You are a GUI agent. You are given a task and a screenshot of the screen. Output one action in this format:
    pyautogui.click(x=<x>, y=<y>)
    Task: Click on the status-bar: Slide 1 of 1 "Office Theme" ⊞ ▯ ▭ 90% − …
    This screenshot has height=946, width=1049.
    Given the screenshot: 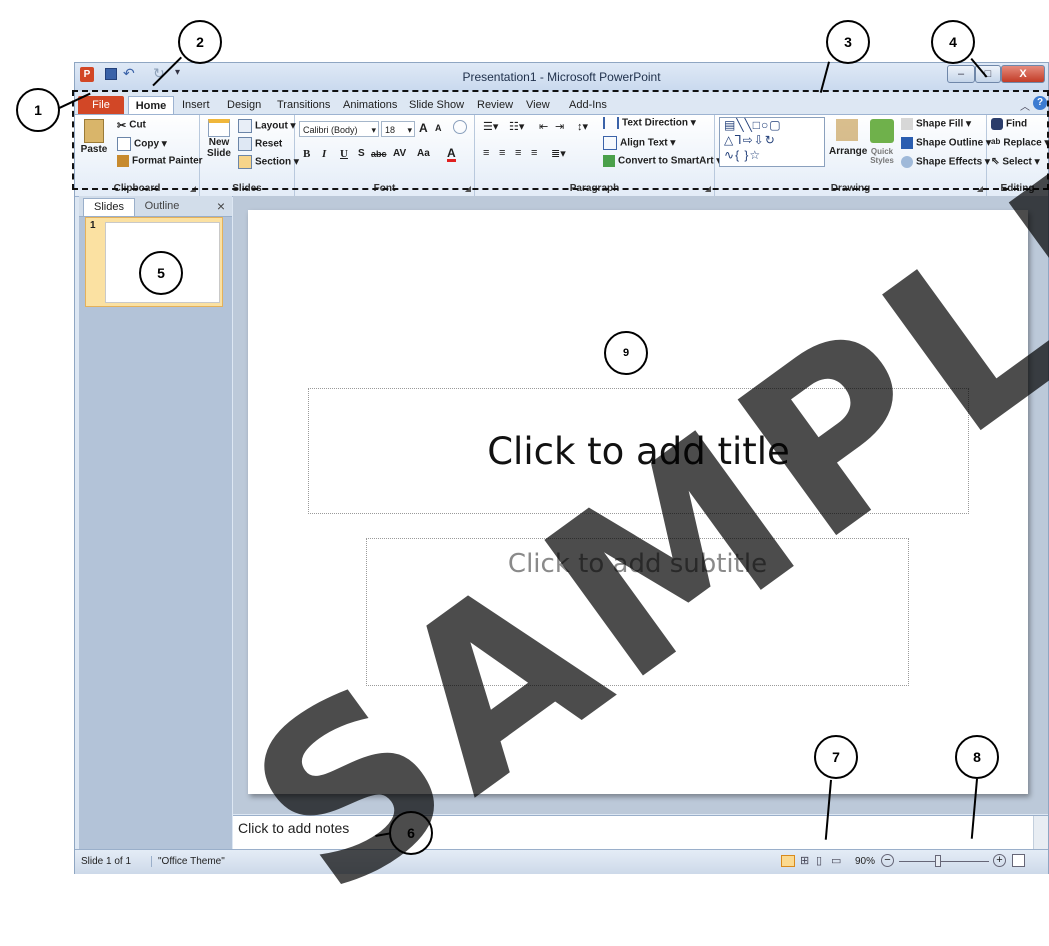 What is the action you would take?
    pyautogui.click(x=561, y=861)
    